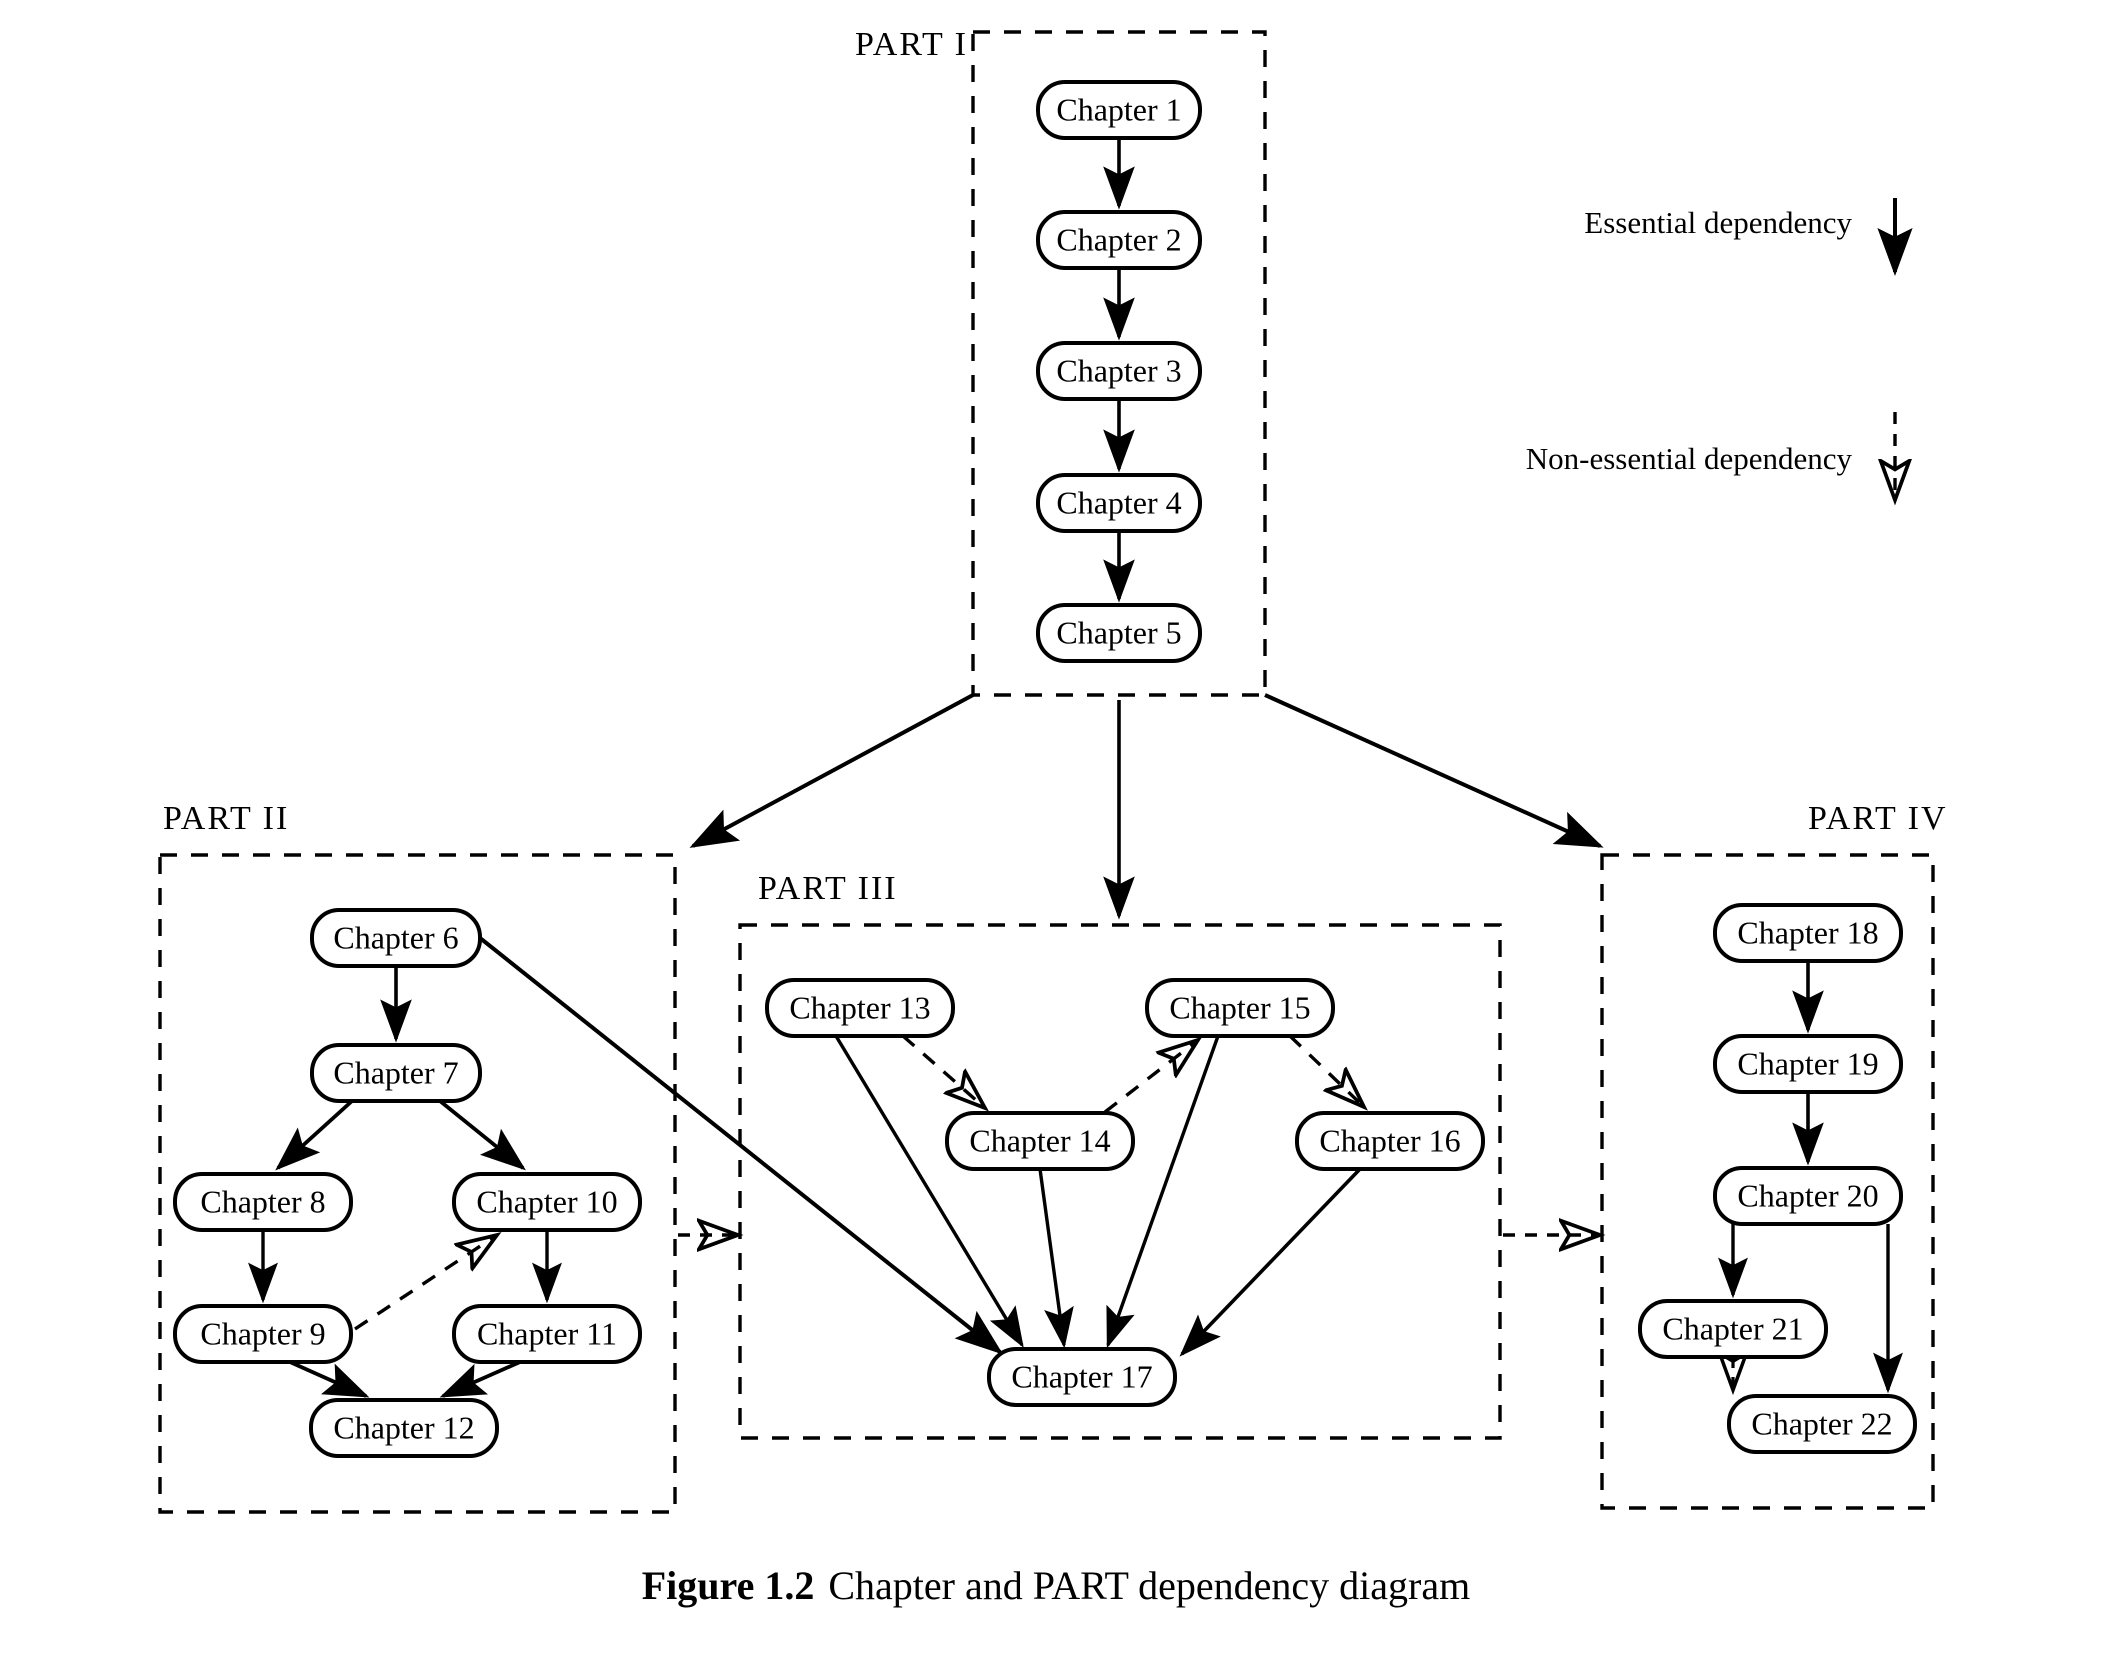  What do you see at coordinates (1119, 240) in the screenshot?
I see `node-box-ch2` at bounding box center [1119, 240].